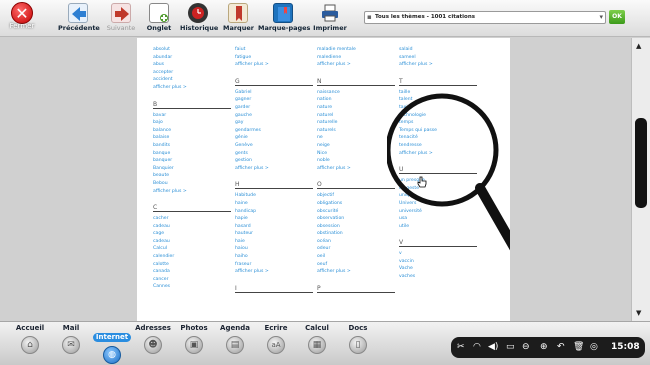 The width and height of the screenshot is (650, 365). I want to click on theme-link: haiho, so click(274, 257).